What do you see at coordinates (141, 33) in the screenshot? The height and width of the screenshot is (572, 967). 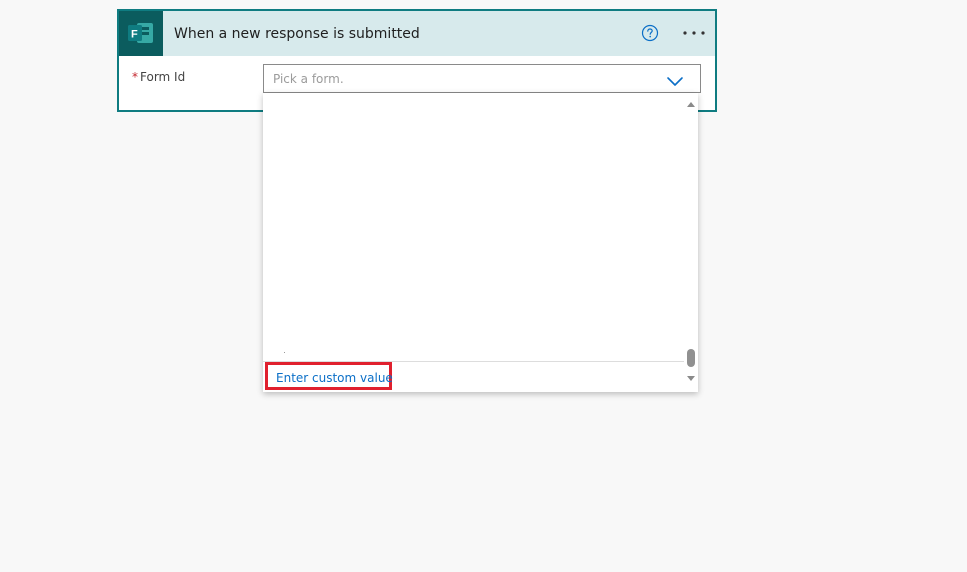 I see `microsoft-forms-icon: F` at bounding box center [141, 33].